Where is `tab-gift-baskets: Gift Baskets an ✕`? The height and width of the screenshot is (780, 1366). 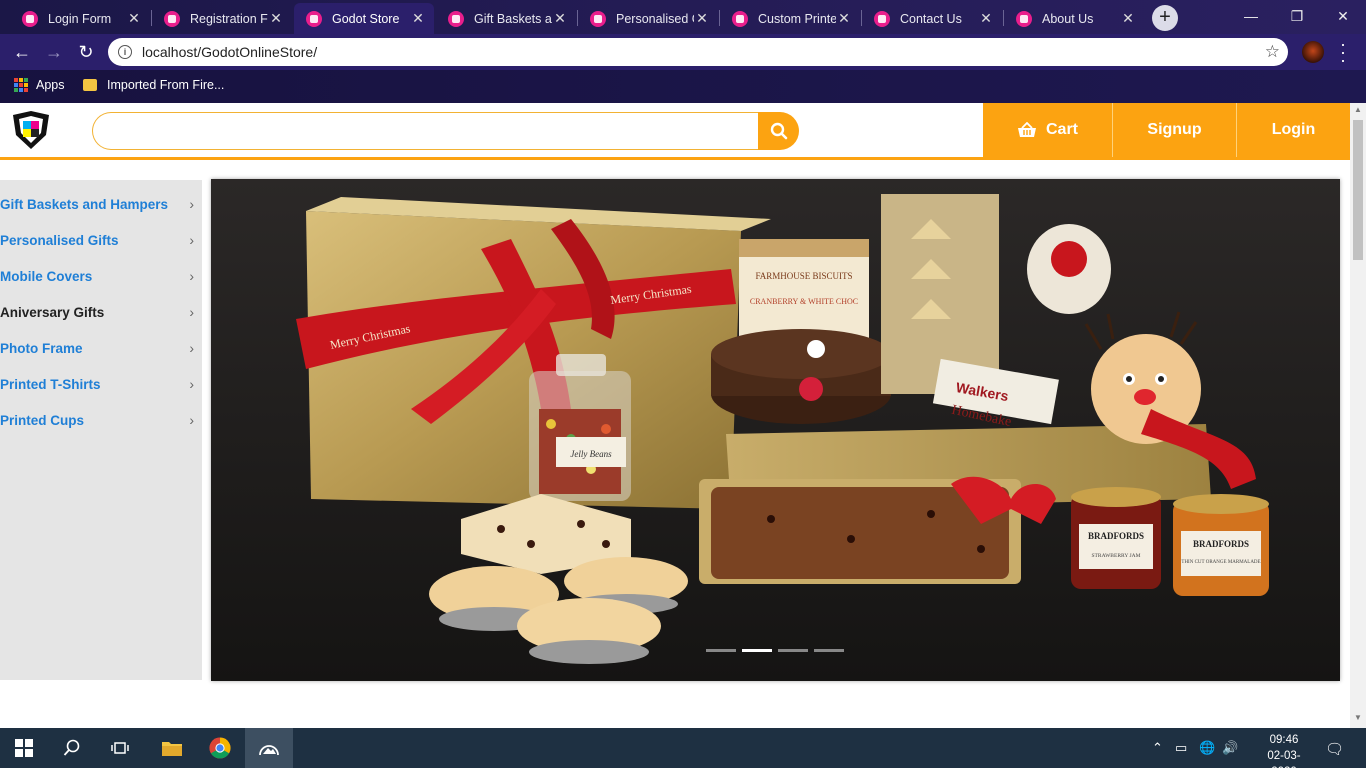 tab-gift-baskets: Gift Baskets an ✕ is located at coordinates (506, 18).